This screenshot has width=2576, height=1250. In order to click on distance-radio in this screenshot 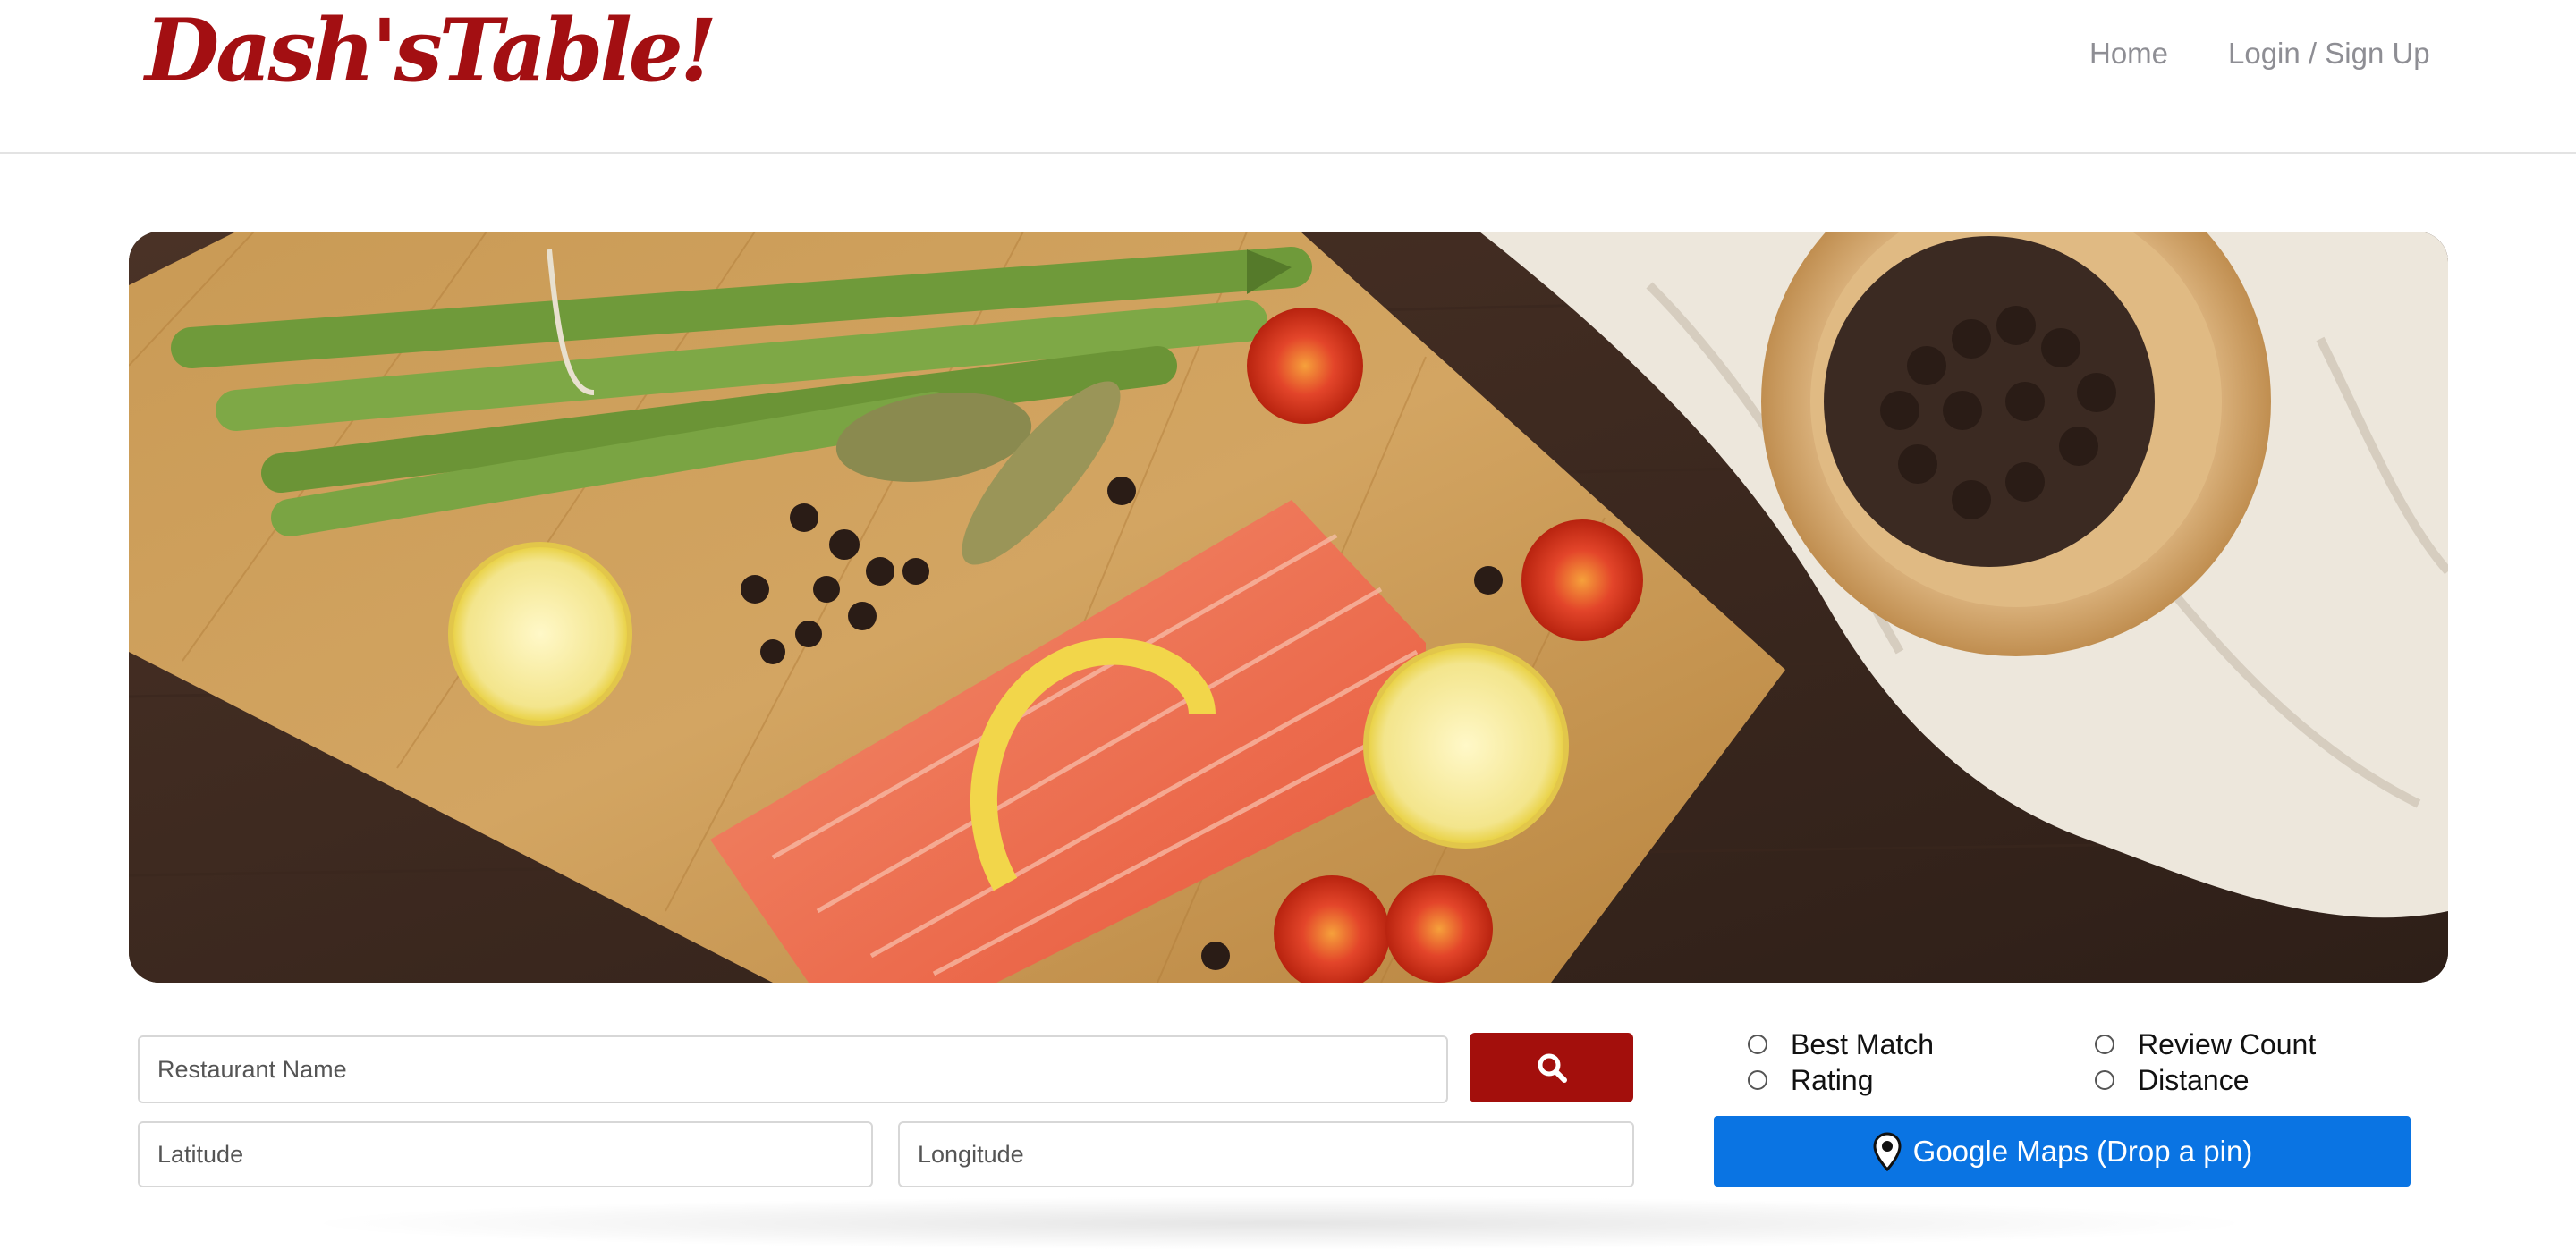, I will do `click(2104, 1080)`.